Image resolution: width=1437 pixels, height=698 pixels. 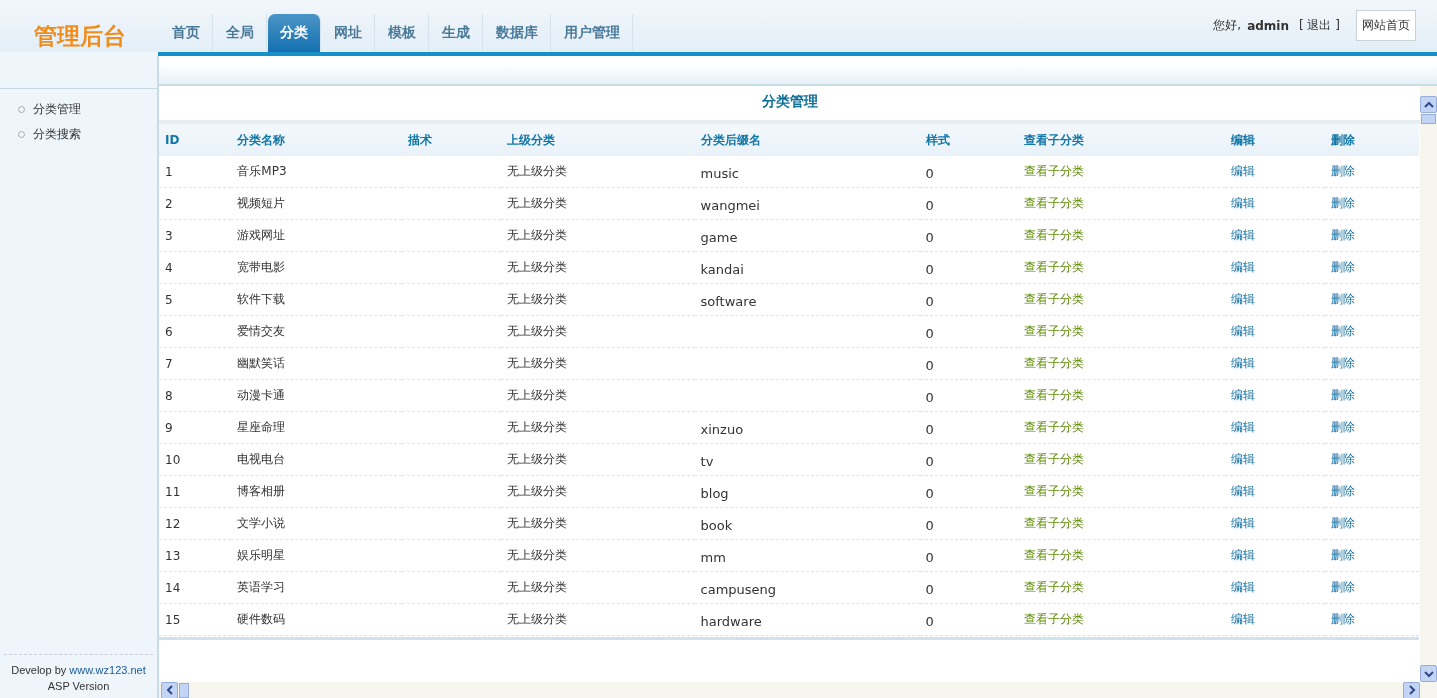 What do you see at coordinates (294, 33) in the screenshot?
I see `nav-tab: 分类` at bounding box center [294, 33].